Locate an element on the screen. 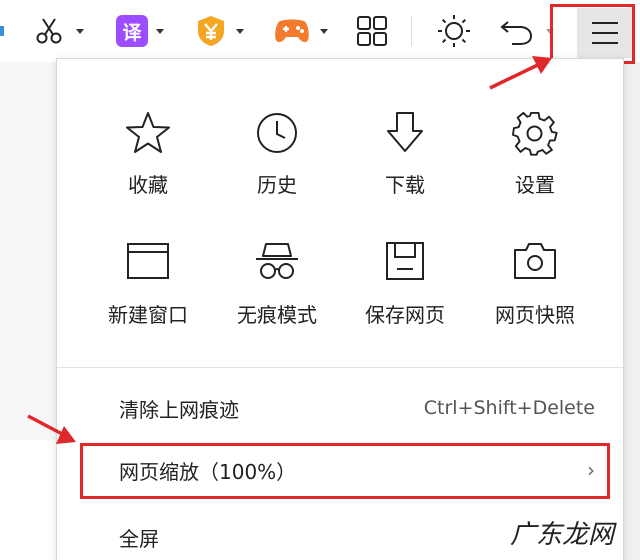  translate-button: 译 is located at coordinates (141, 31).